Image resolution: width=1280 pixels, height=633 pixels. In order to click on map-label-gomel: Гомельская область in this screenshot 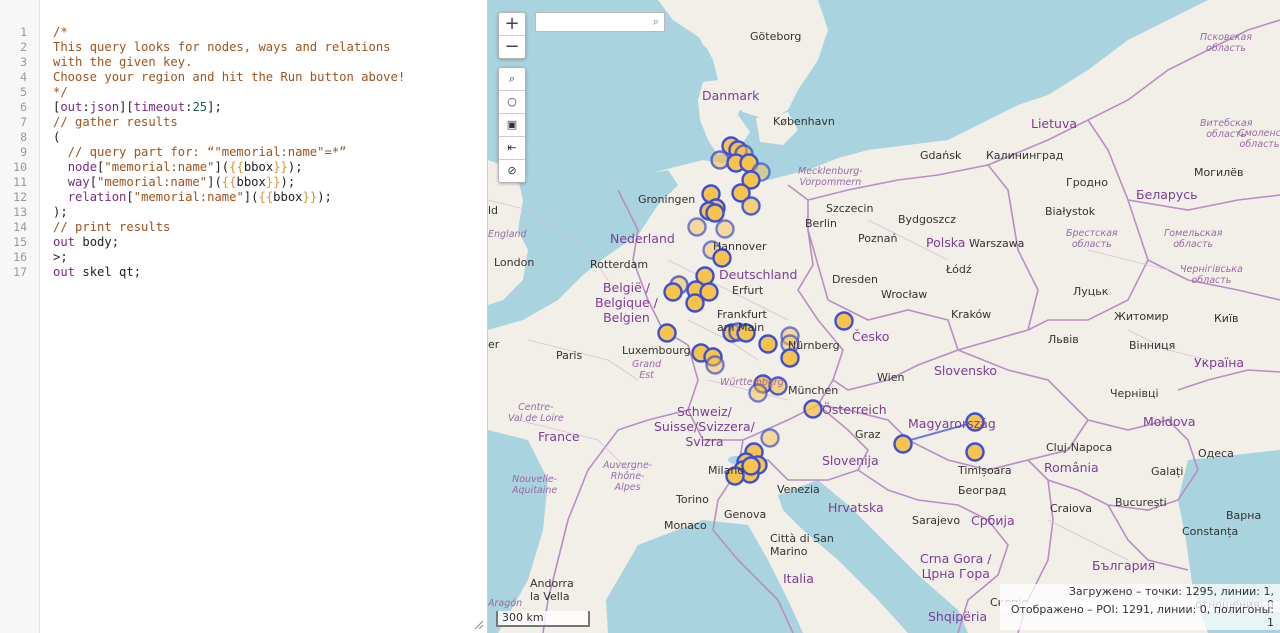, I will do `click(1193, 239)`.